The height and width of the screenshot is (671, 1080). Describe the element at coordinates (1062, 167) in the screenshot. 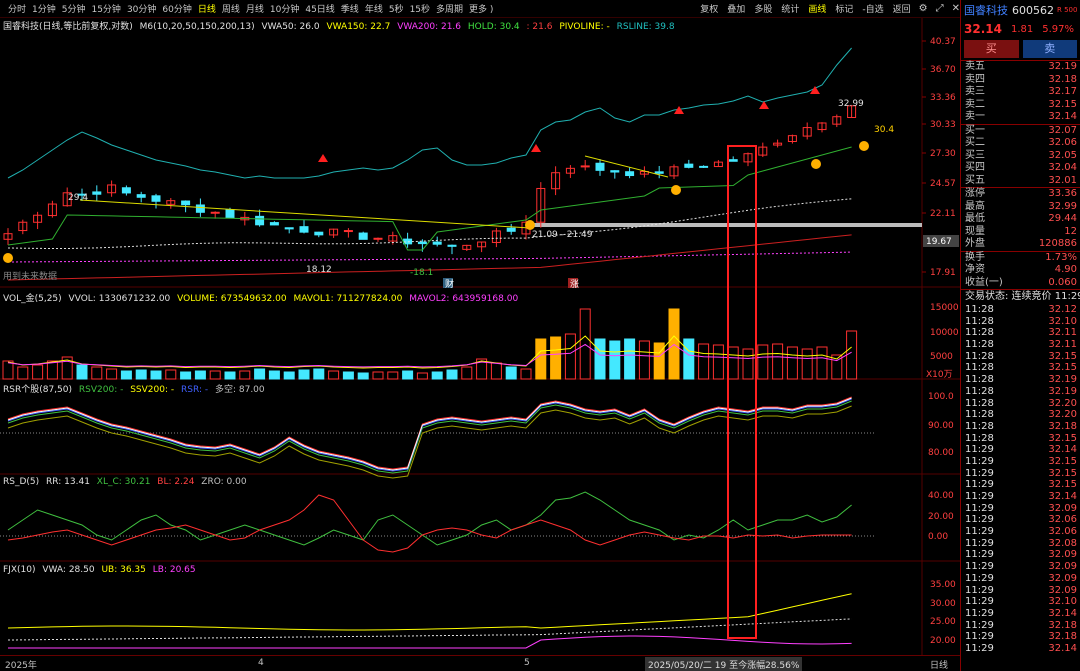

I see `row-value: 32.04` at that location.